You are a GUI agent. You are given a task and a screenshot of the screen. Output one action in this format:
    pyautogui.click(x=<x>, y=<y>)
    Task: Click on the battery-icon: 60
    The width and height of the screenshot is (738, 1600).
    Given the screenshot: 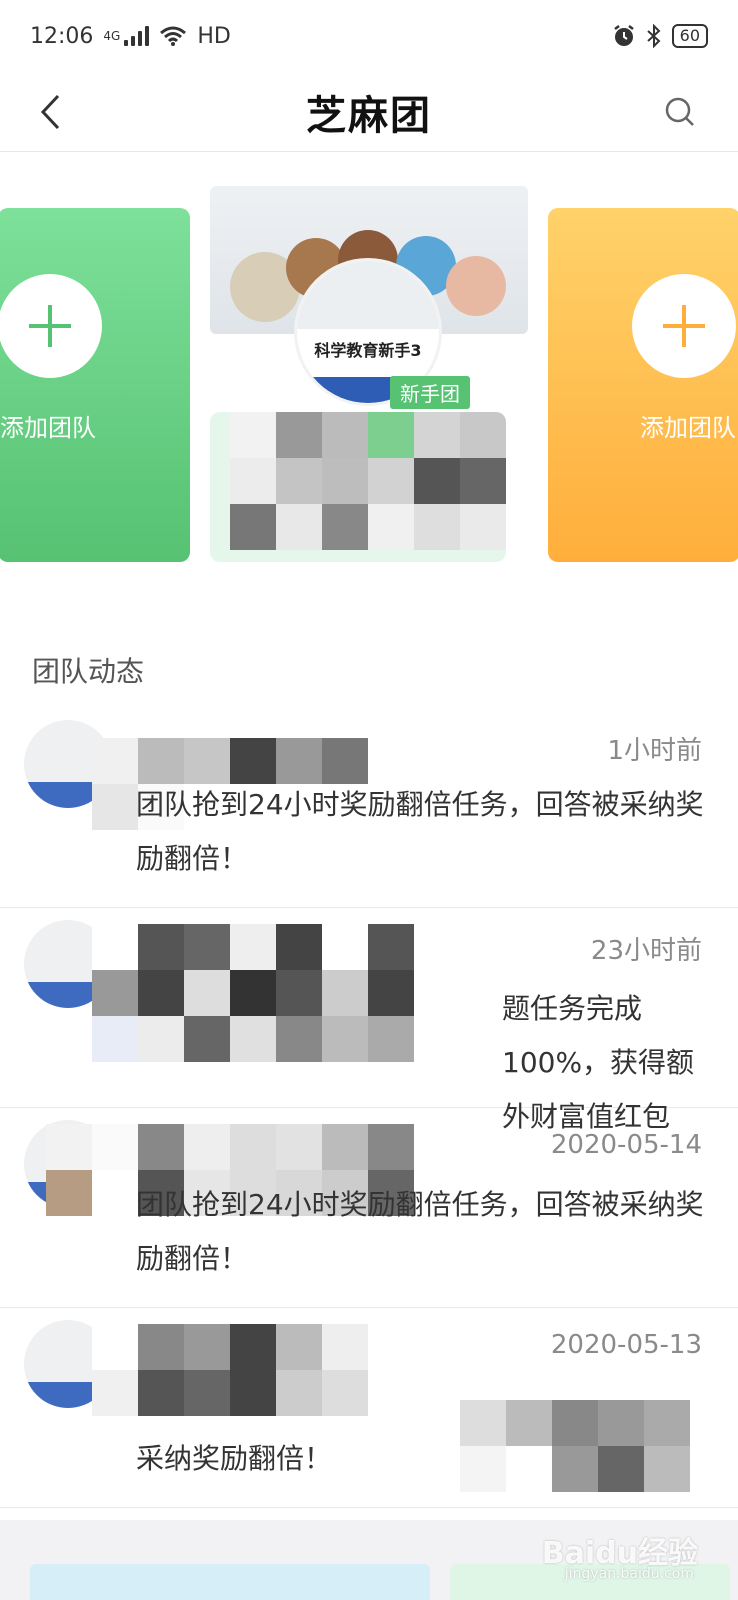 What is the action you would take?
    pyautogui.click(x=689, y=36)
    